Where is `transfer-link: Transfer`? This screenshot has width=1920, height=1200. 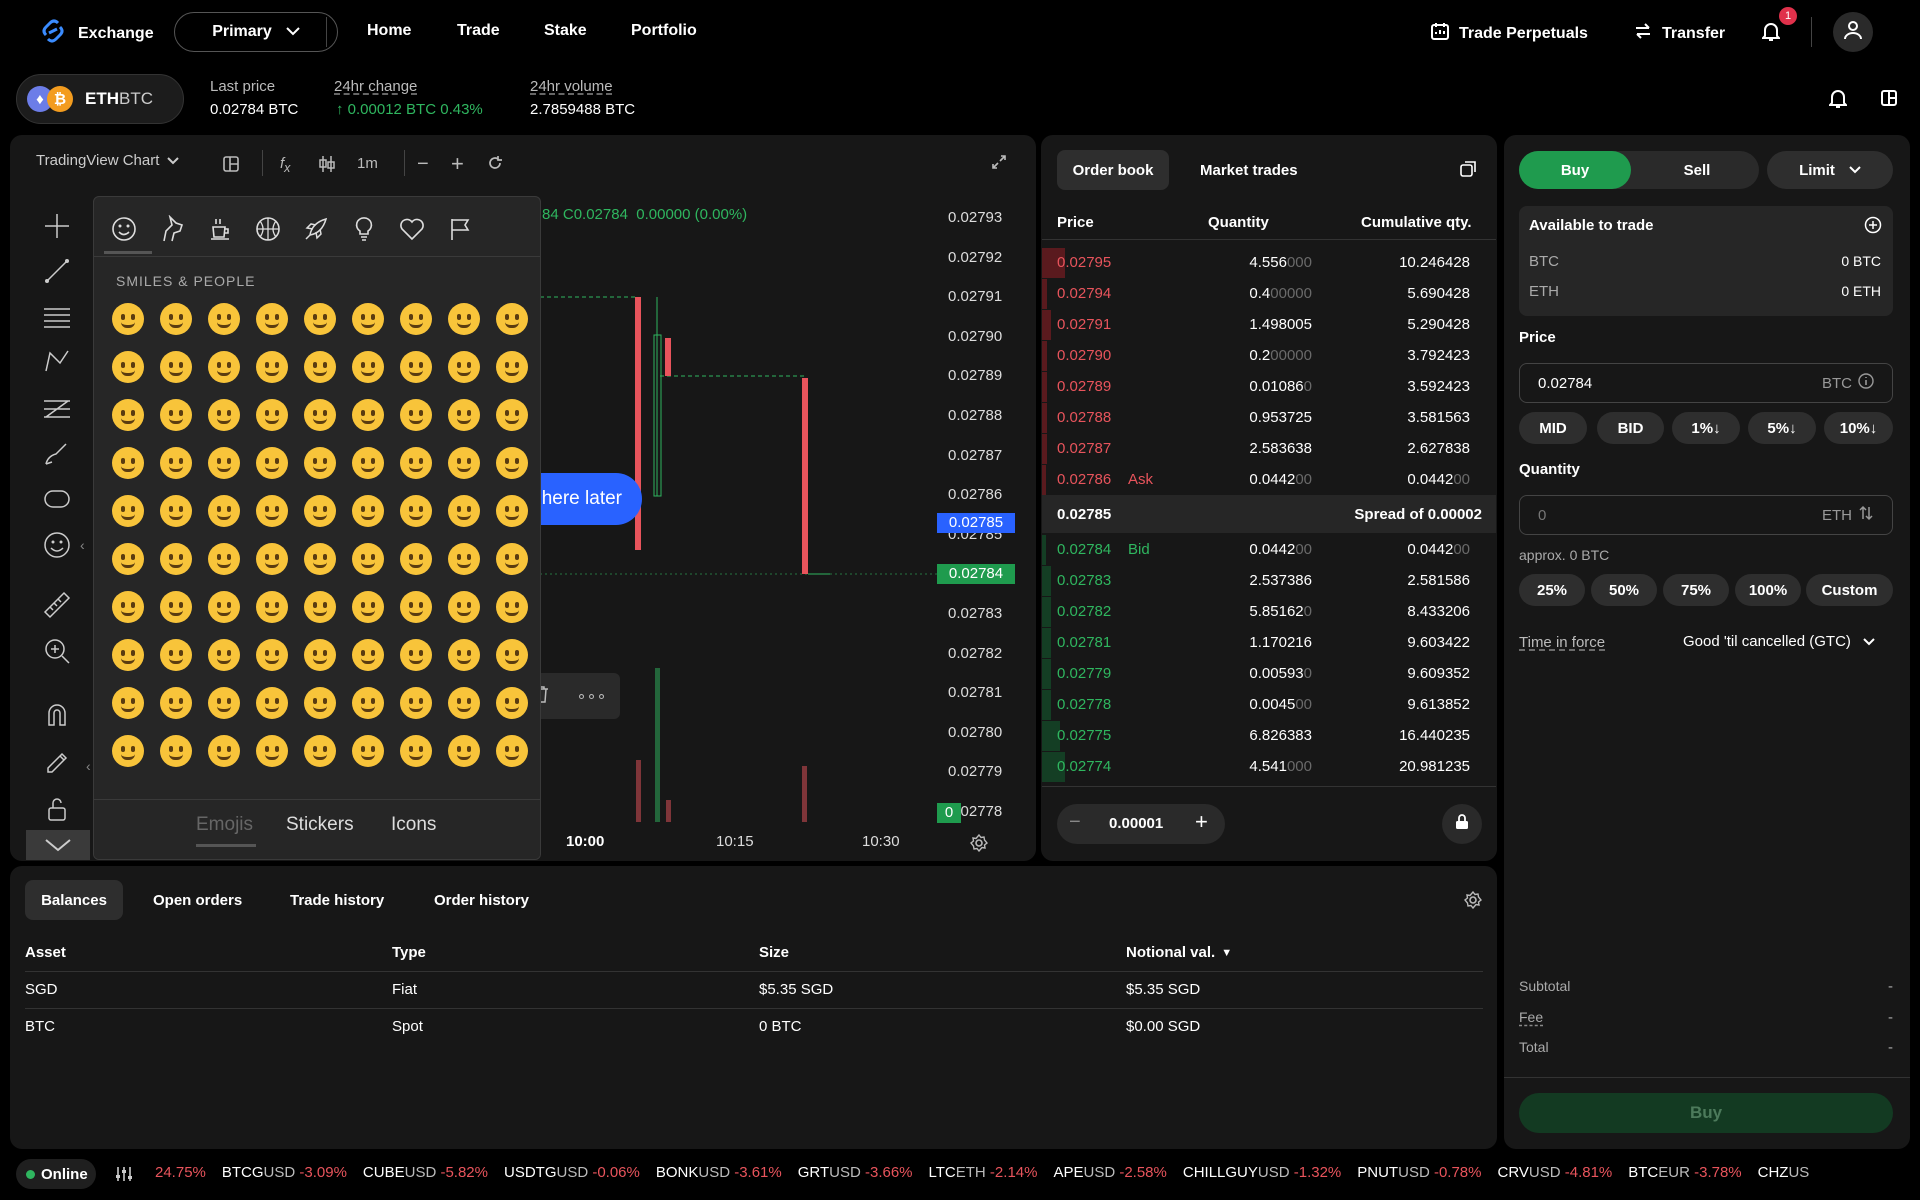 transfer-link: Transfer is located at coordinates (1679, 33).